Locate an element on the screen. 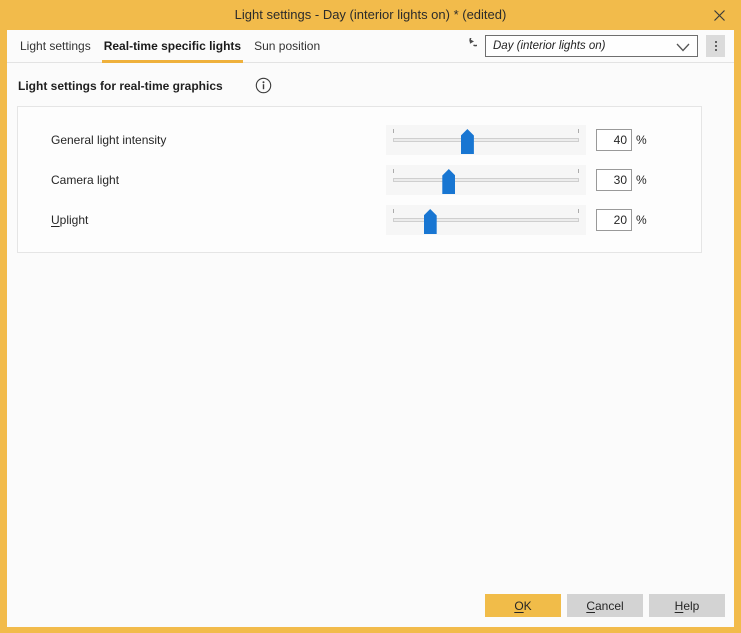 The image size is (741, 633). tab-real-time-specific-lights: Real-time specific lights is located at coordinates (172, 46).